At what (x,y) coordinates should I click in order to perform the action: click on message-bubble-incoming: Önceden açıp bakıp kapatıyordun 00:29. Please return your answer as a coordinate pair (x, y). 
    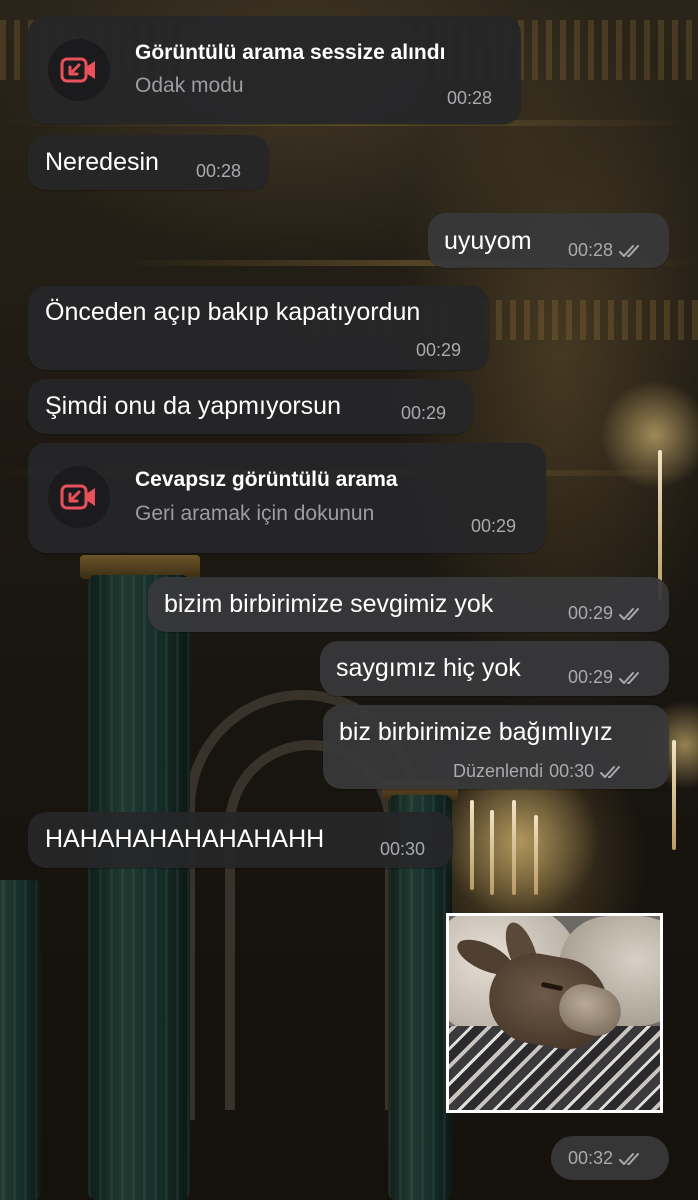
    Looking at the image, I should click on (258, 328).